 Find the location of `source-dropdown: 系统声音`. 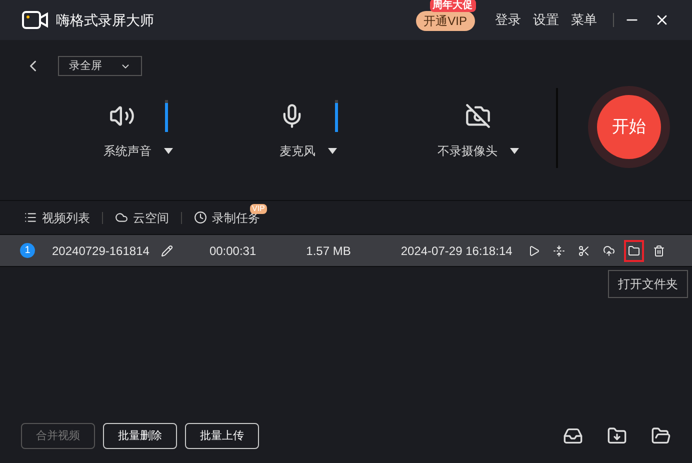

source-dropdown: 系统声音 is located at coordinates (138, 151).